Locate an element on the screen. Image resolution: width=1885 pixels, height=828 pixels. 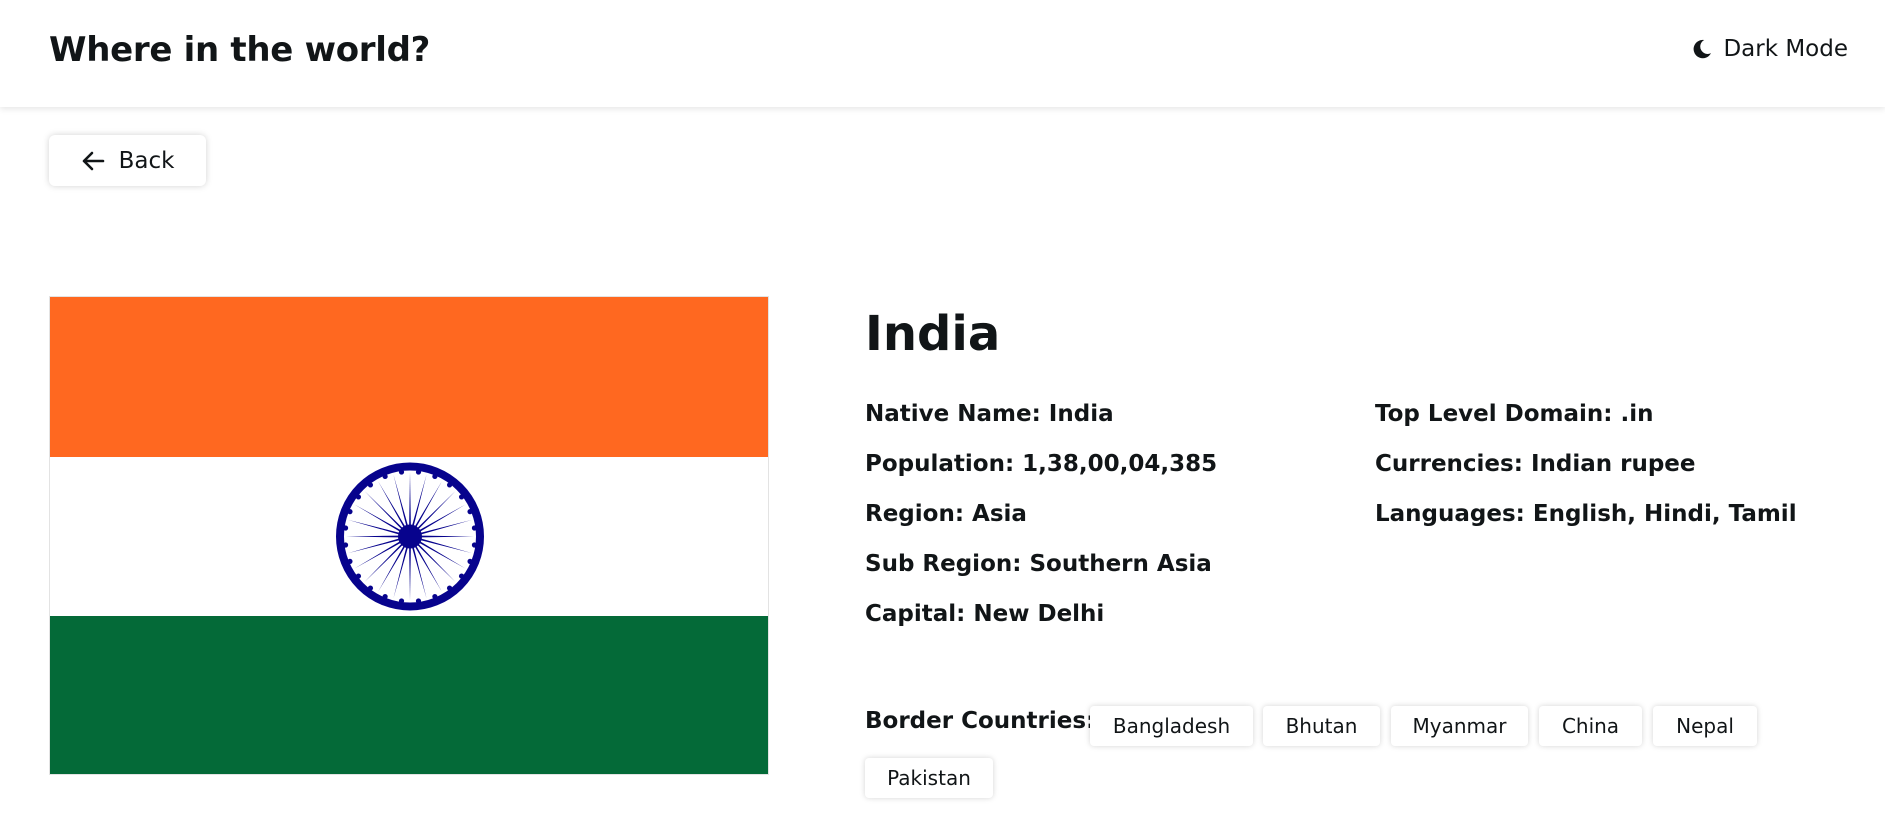
detail-currencies: Currencies: Indian rupee is located at coordinates (1586, 476).